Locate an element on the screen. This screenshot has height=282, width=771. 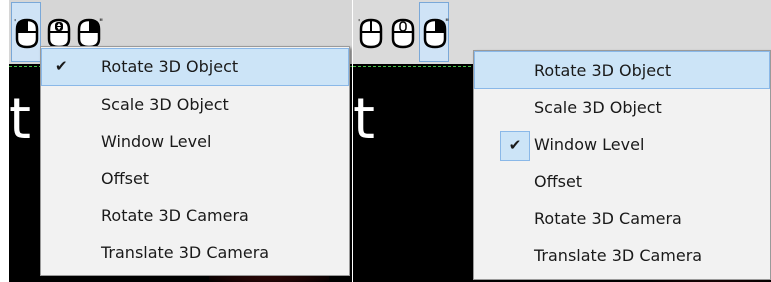
mouse-right-button-tool: " is located at coordinates (434, 32).